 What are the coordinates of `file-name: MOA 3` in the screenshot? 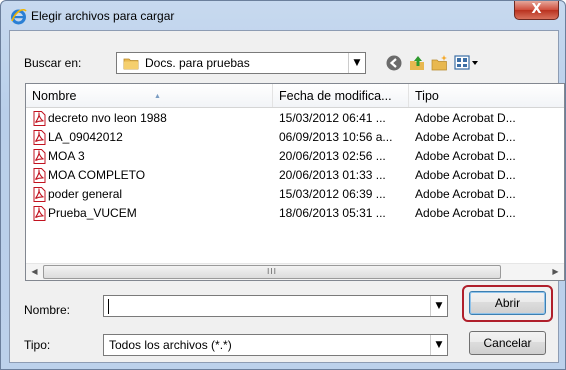 It's located at (66, 156).